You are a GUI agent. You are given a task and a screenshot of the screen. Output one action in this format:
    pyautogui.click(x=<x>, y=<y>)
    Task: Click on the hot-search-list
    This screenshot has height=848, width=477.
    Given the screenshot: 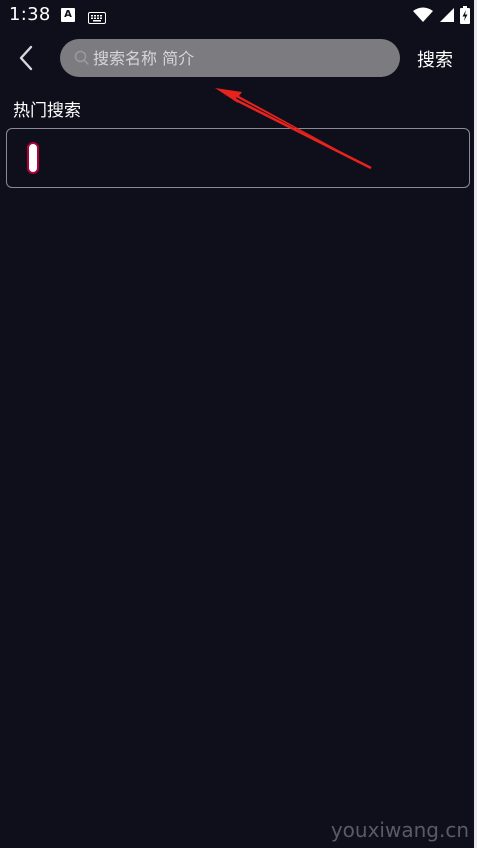 What is the action you would take?
    pyautogui.click(x=238, y=158)
    